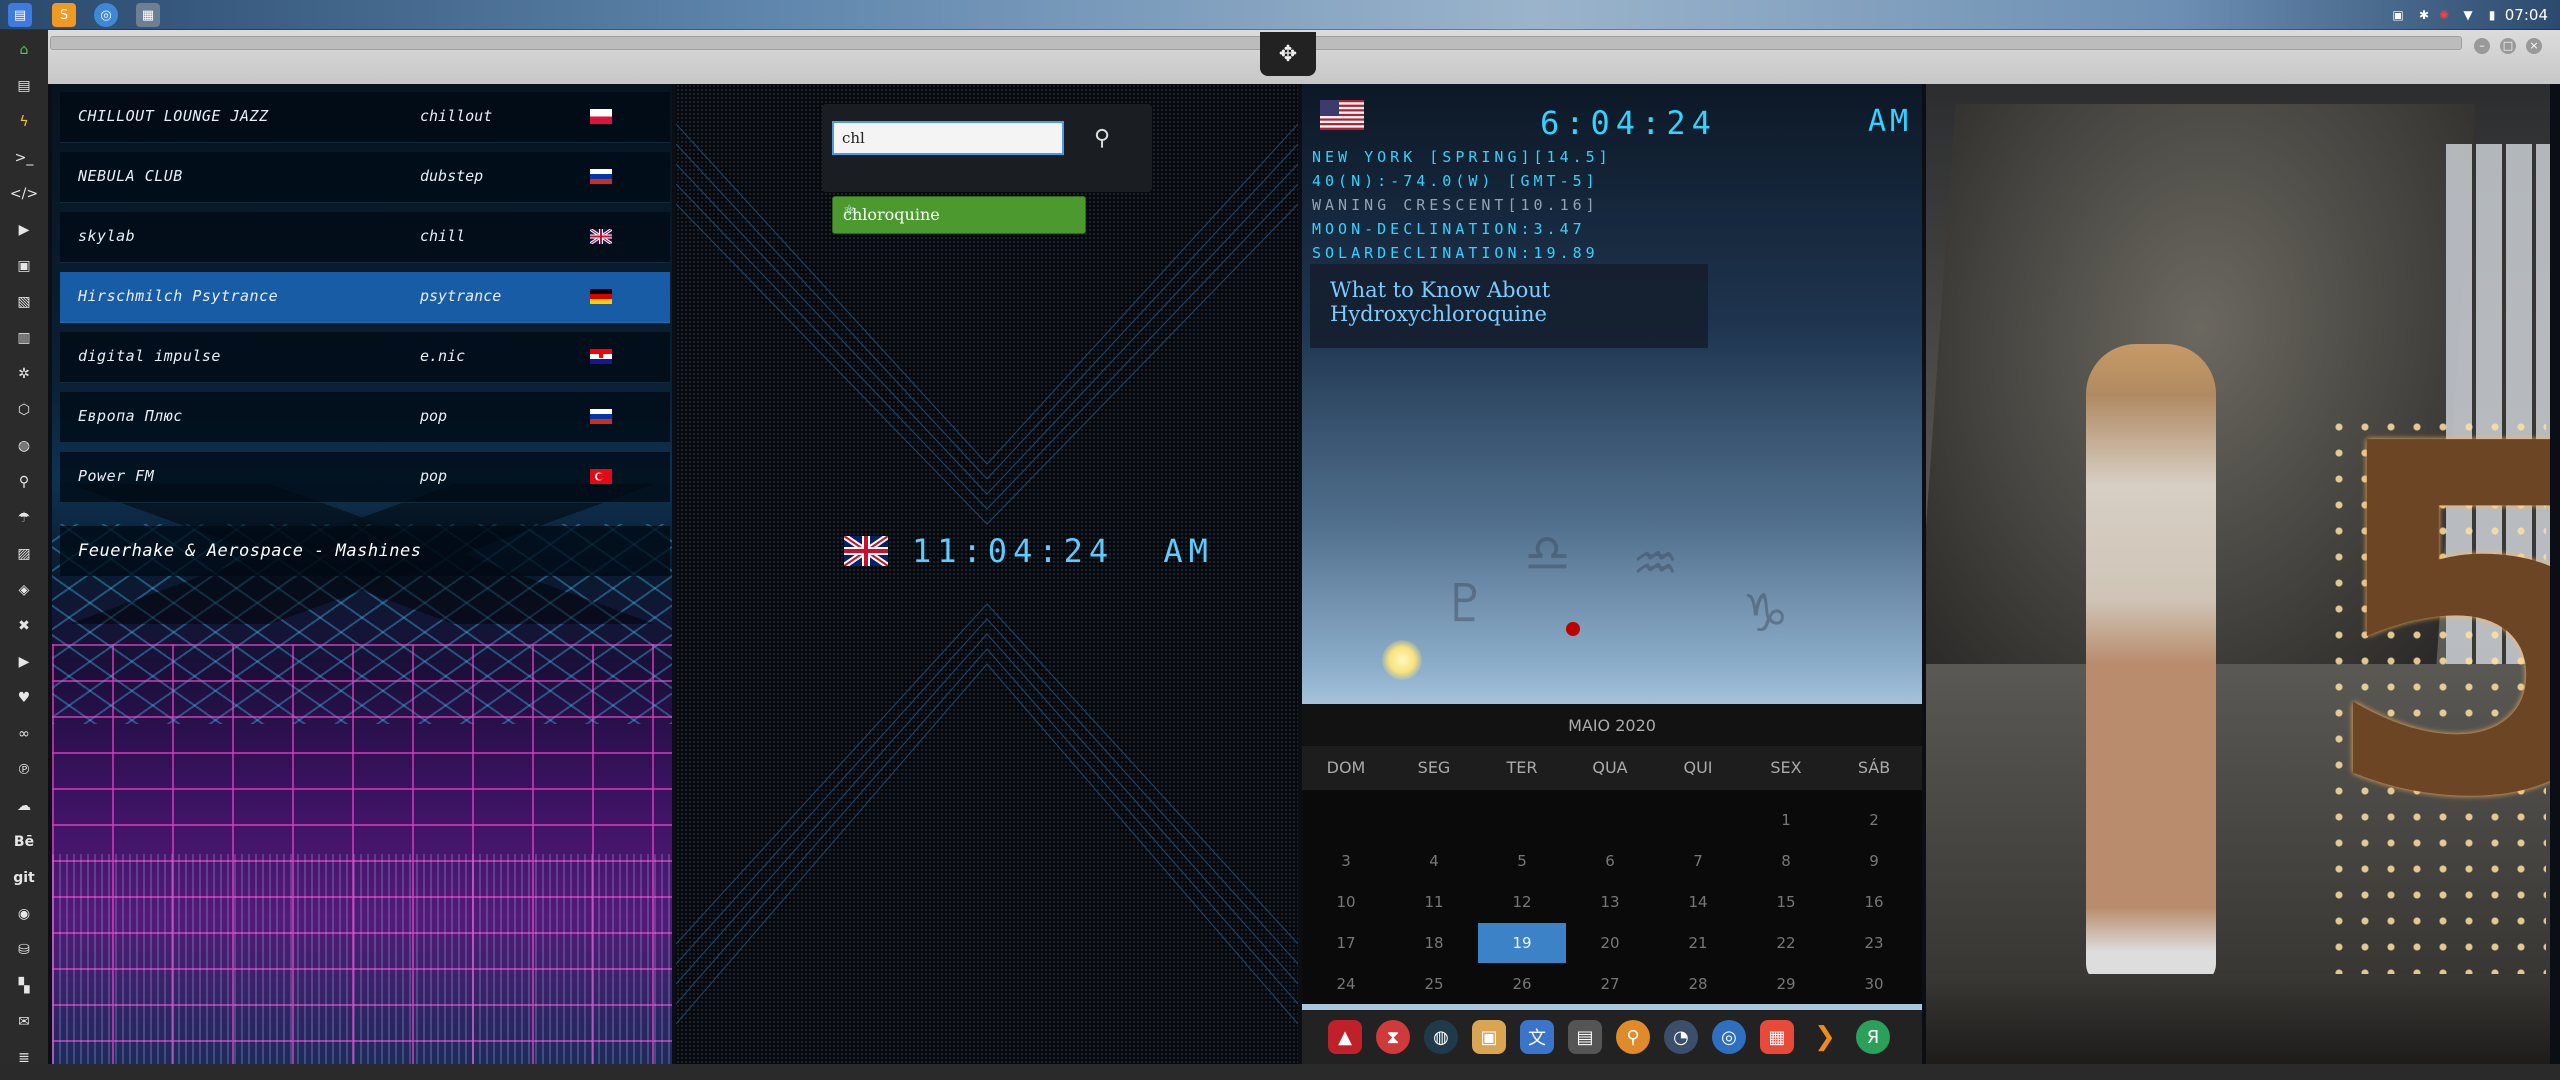  Describe the element at coordinates (24, 806) in the screenshot. I see `cloud-icon: ☁` at that location.